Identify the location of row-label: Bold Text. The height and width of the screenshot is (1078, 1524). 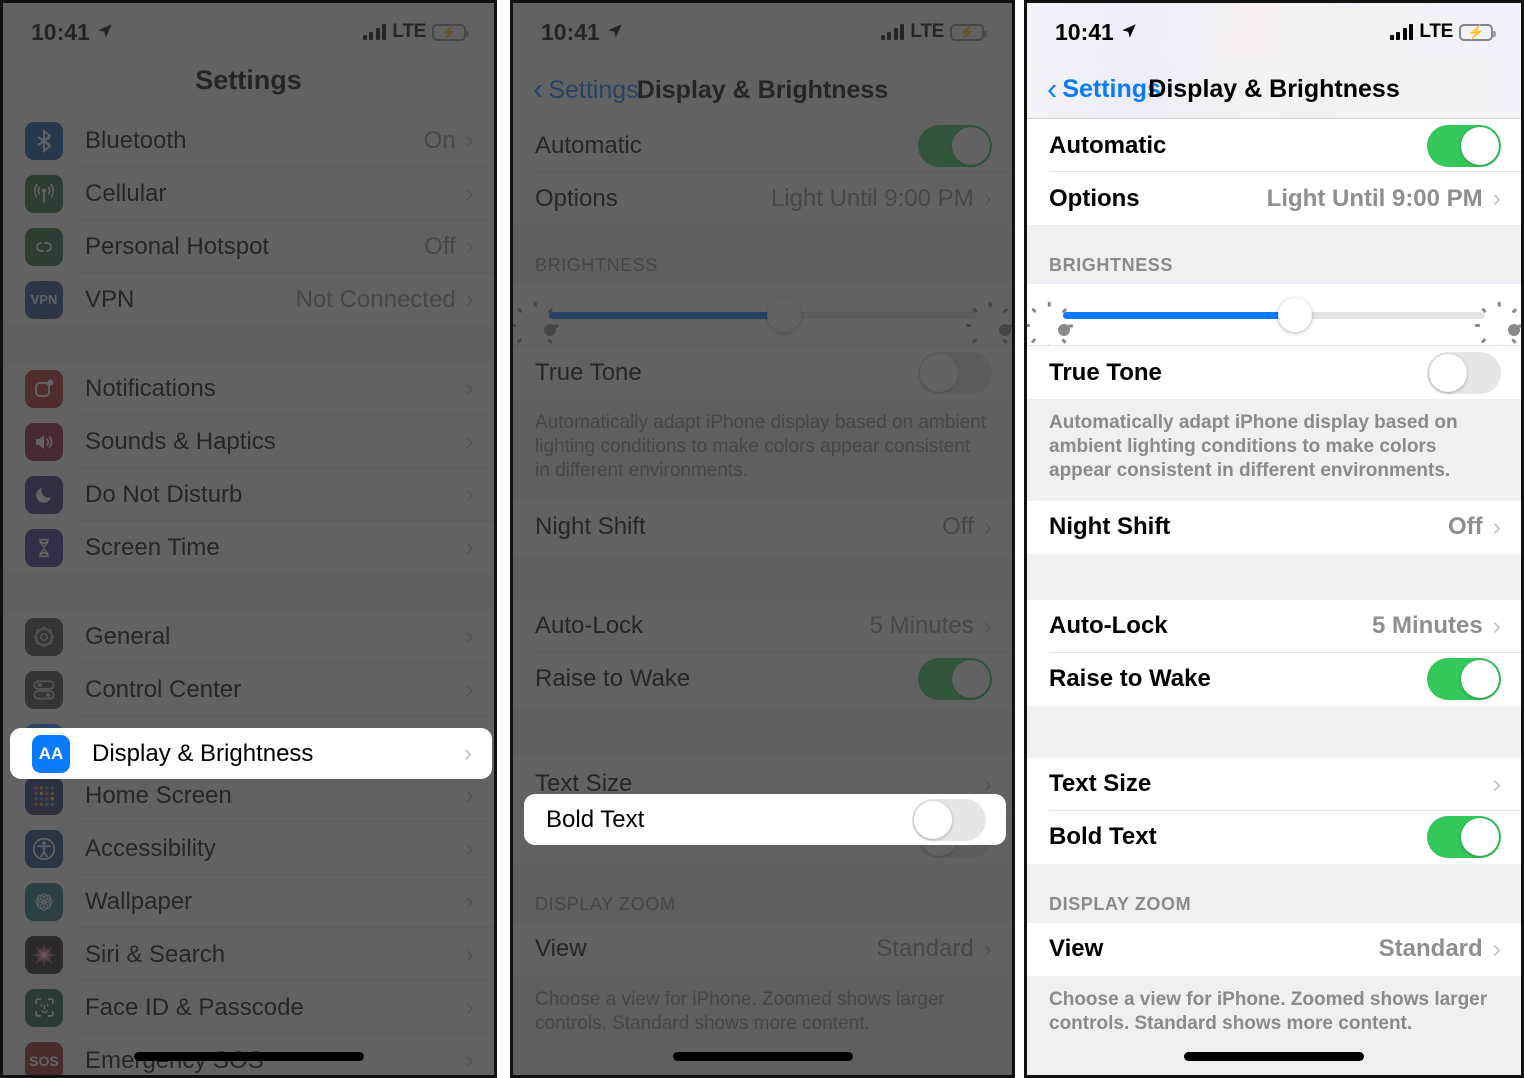
(1103, 837).